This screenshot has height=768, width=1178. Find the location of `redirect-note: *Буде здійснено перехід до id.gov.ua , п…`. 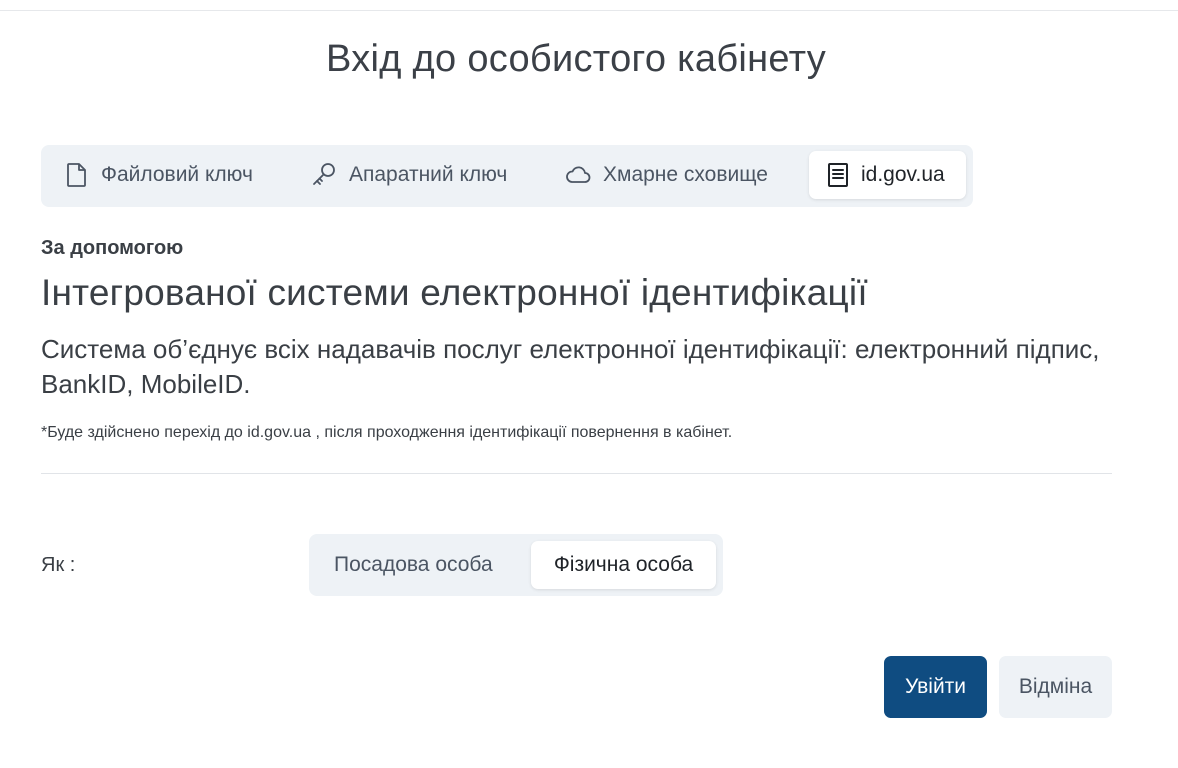

redirect-note: *Буде здійснено перехід до id.gov.ua , п… is located at coordinates (387, 432).